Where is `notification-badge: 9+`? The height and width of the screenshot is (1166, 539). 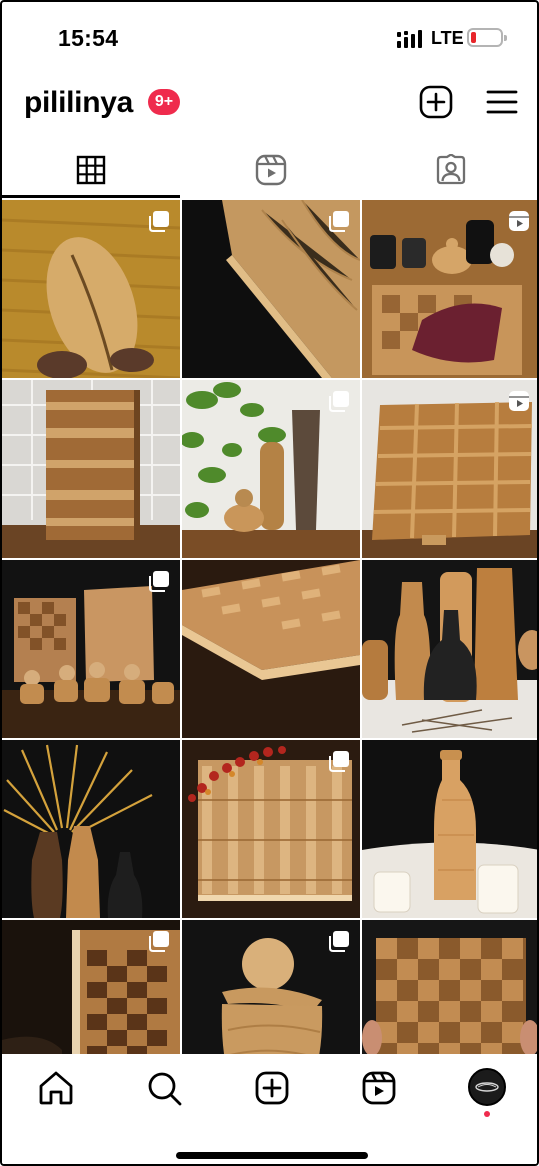
notification-badge: 9+ is located at coordinates (164, 102).